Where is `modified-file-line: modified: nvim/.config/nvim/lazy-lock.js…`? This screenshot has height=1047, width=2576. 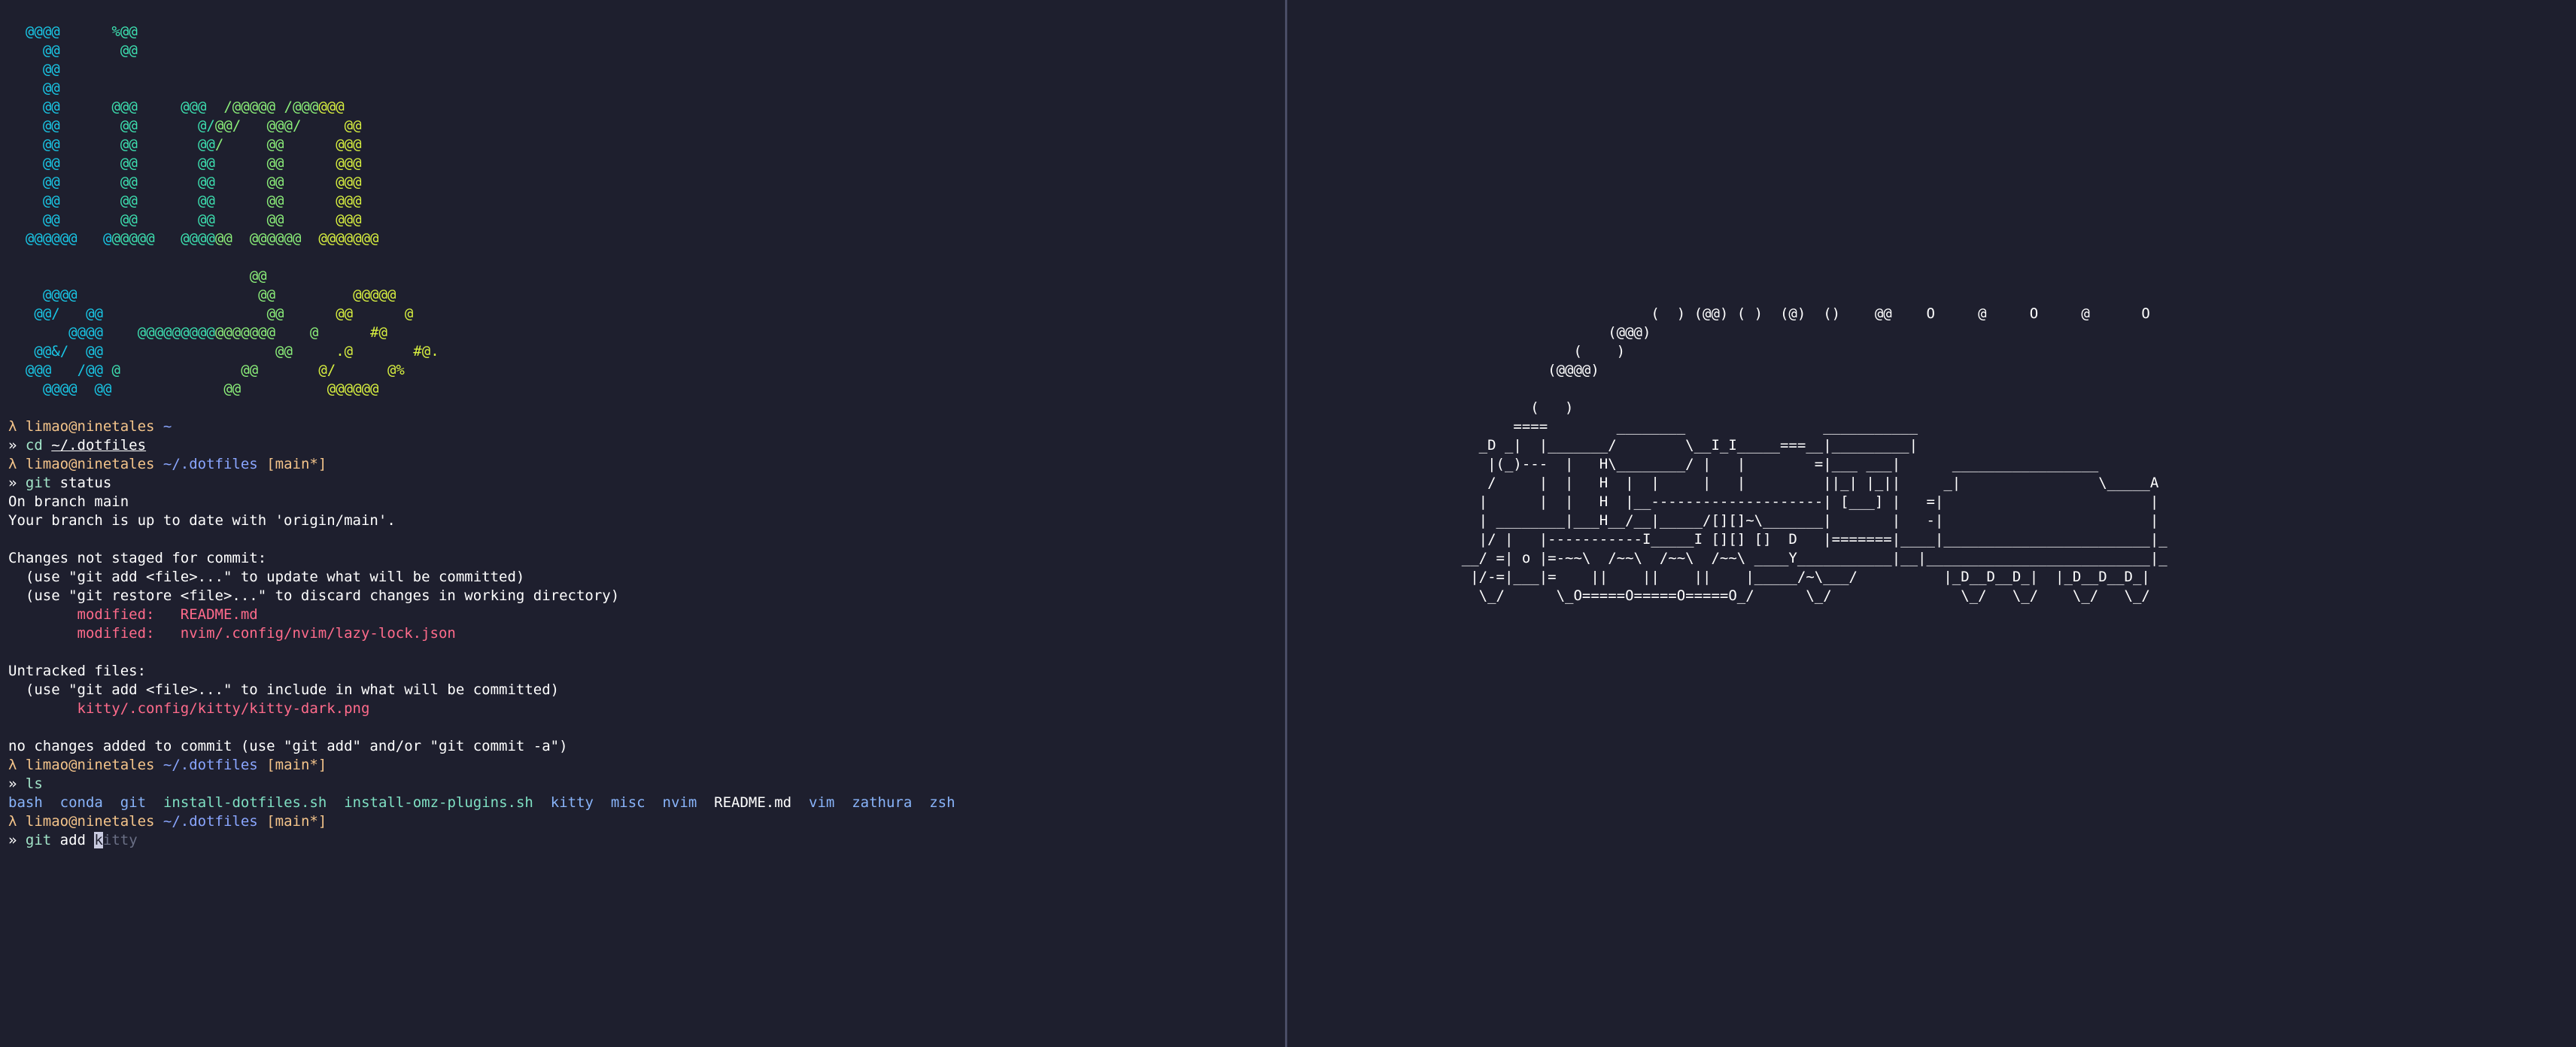
modified-file-line: modified: nvim/.config/nvim/lazy-lock.js… is located at coordinates (482, 634).